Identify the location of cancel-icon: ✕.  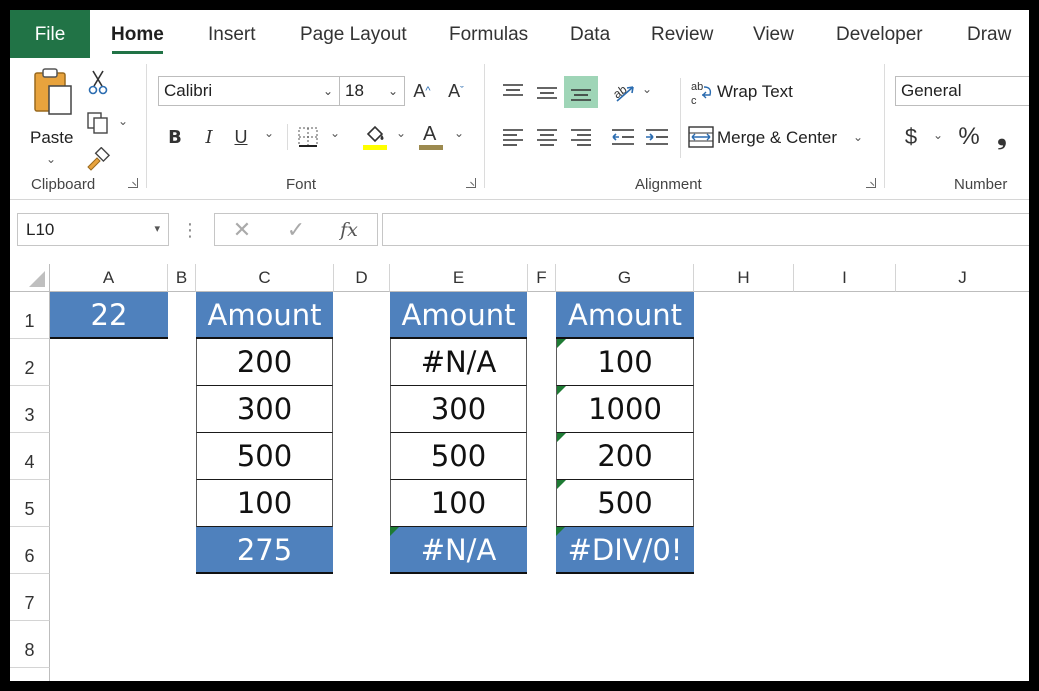
(242, 230).